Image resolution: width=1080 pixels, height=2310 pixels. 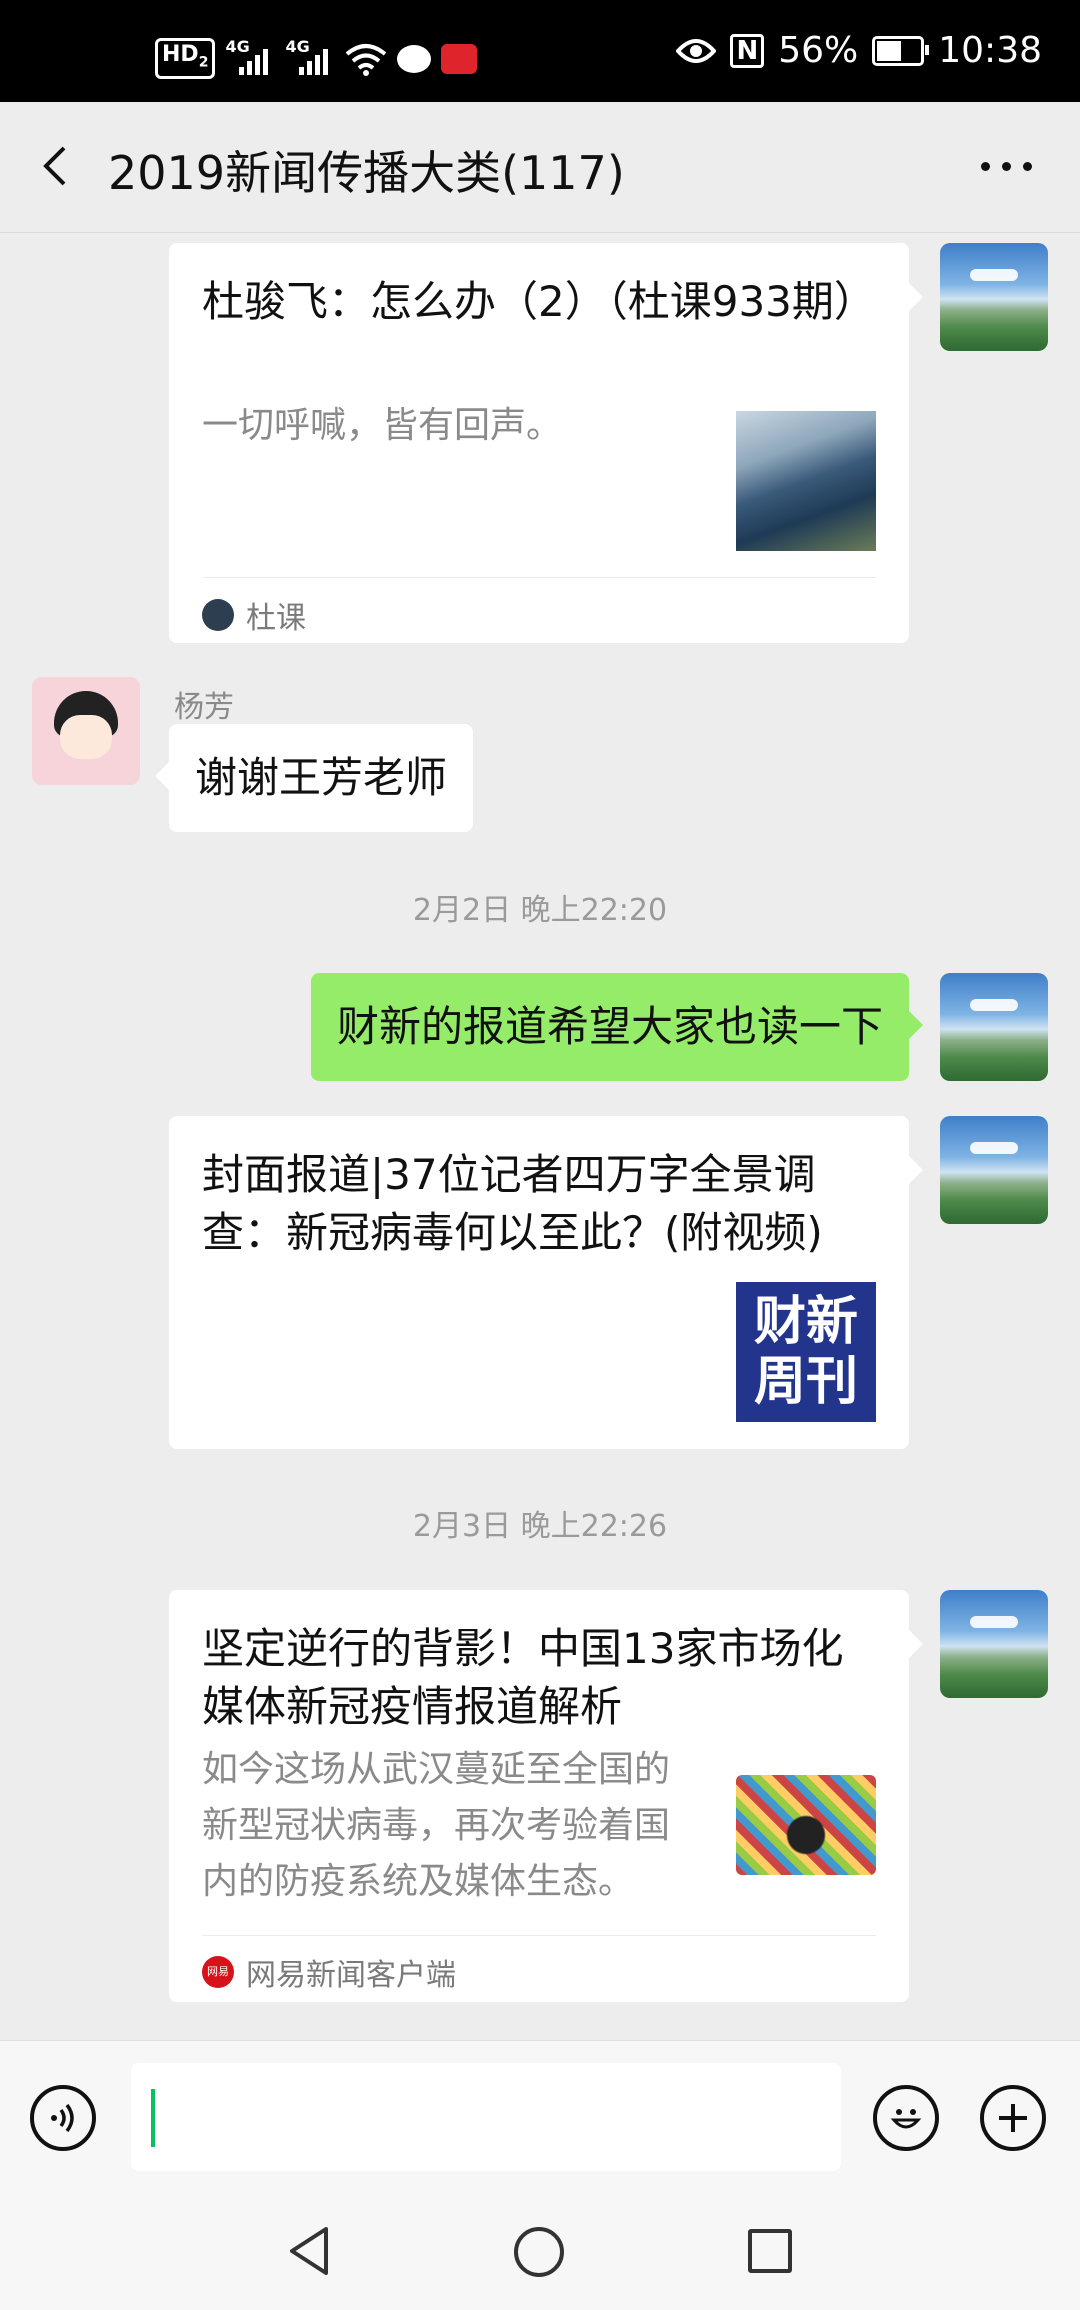 I want to click on battery-percent: 56%, so click(x=818, y=50).